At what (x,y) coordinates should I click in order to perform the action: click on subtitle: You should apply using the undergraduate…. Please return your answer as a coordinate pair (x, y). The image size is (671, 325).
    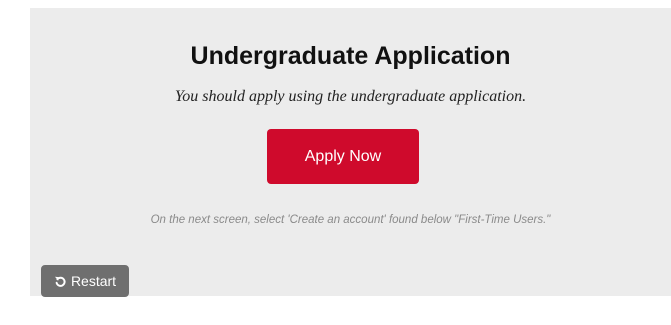
    Looking at the image, I should click on (350, 96).